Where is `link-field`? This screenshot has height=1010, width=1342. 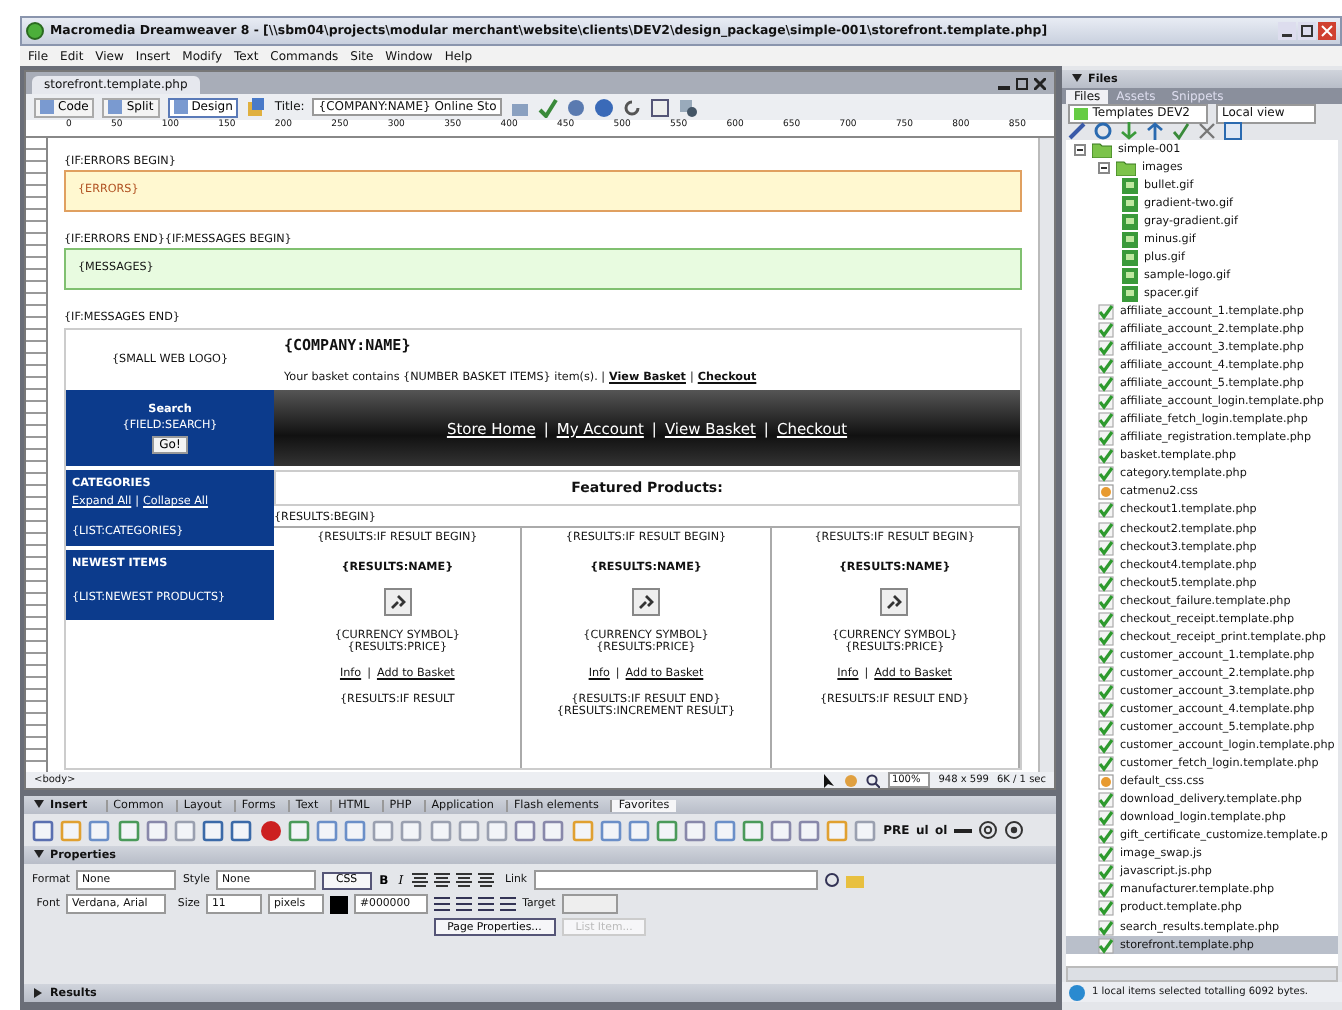 link-field is located at coordinates (675, 880).